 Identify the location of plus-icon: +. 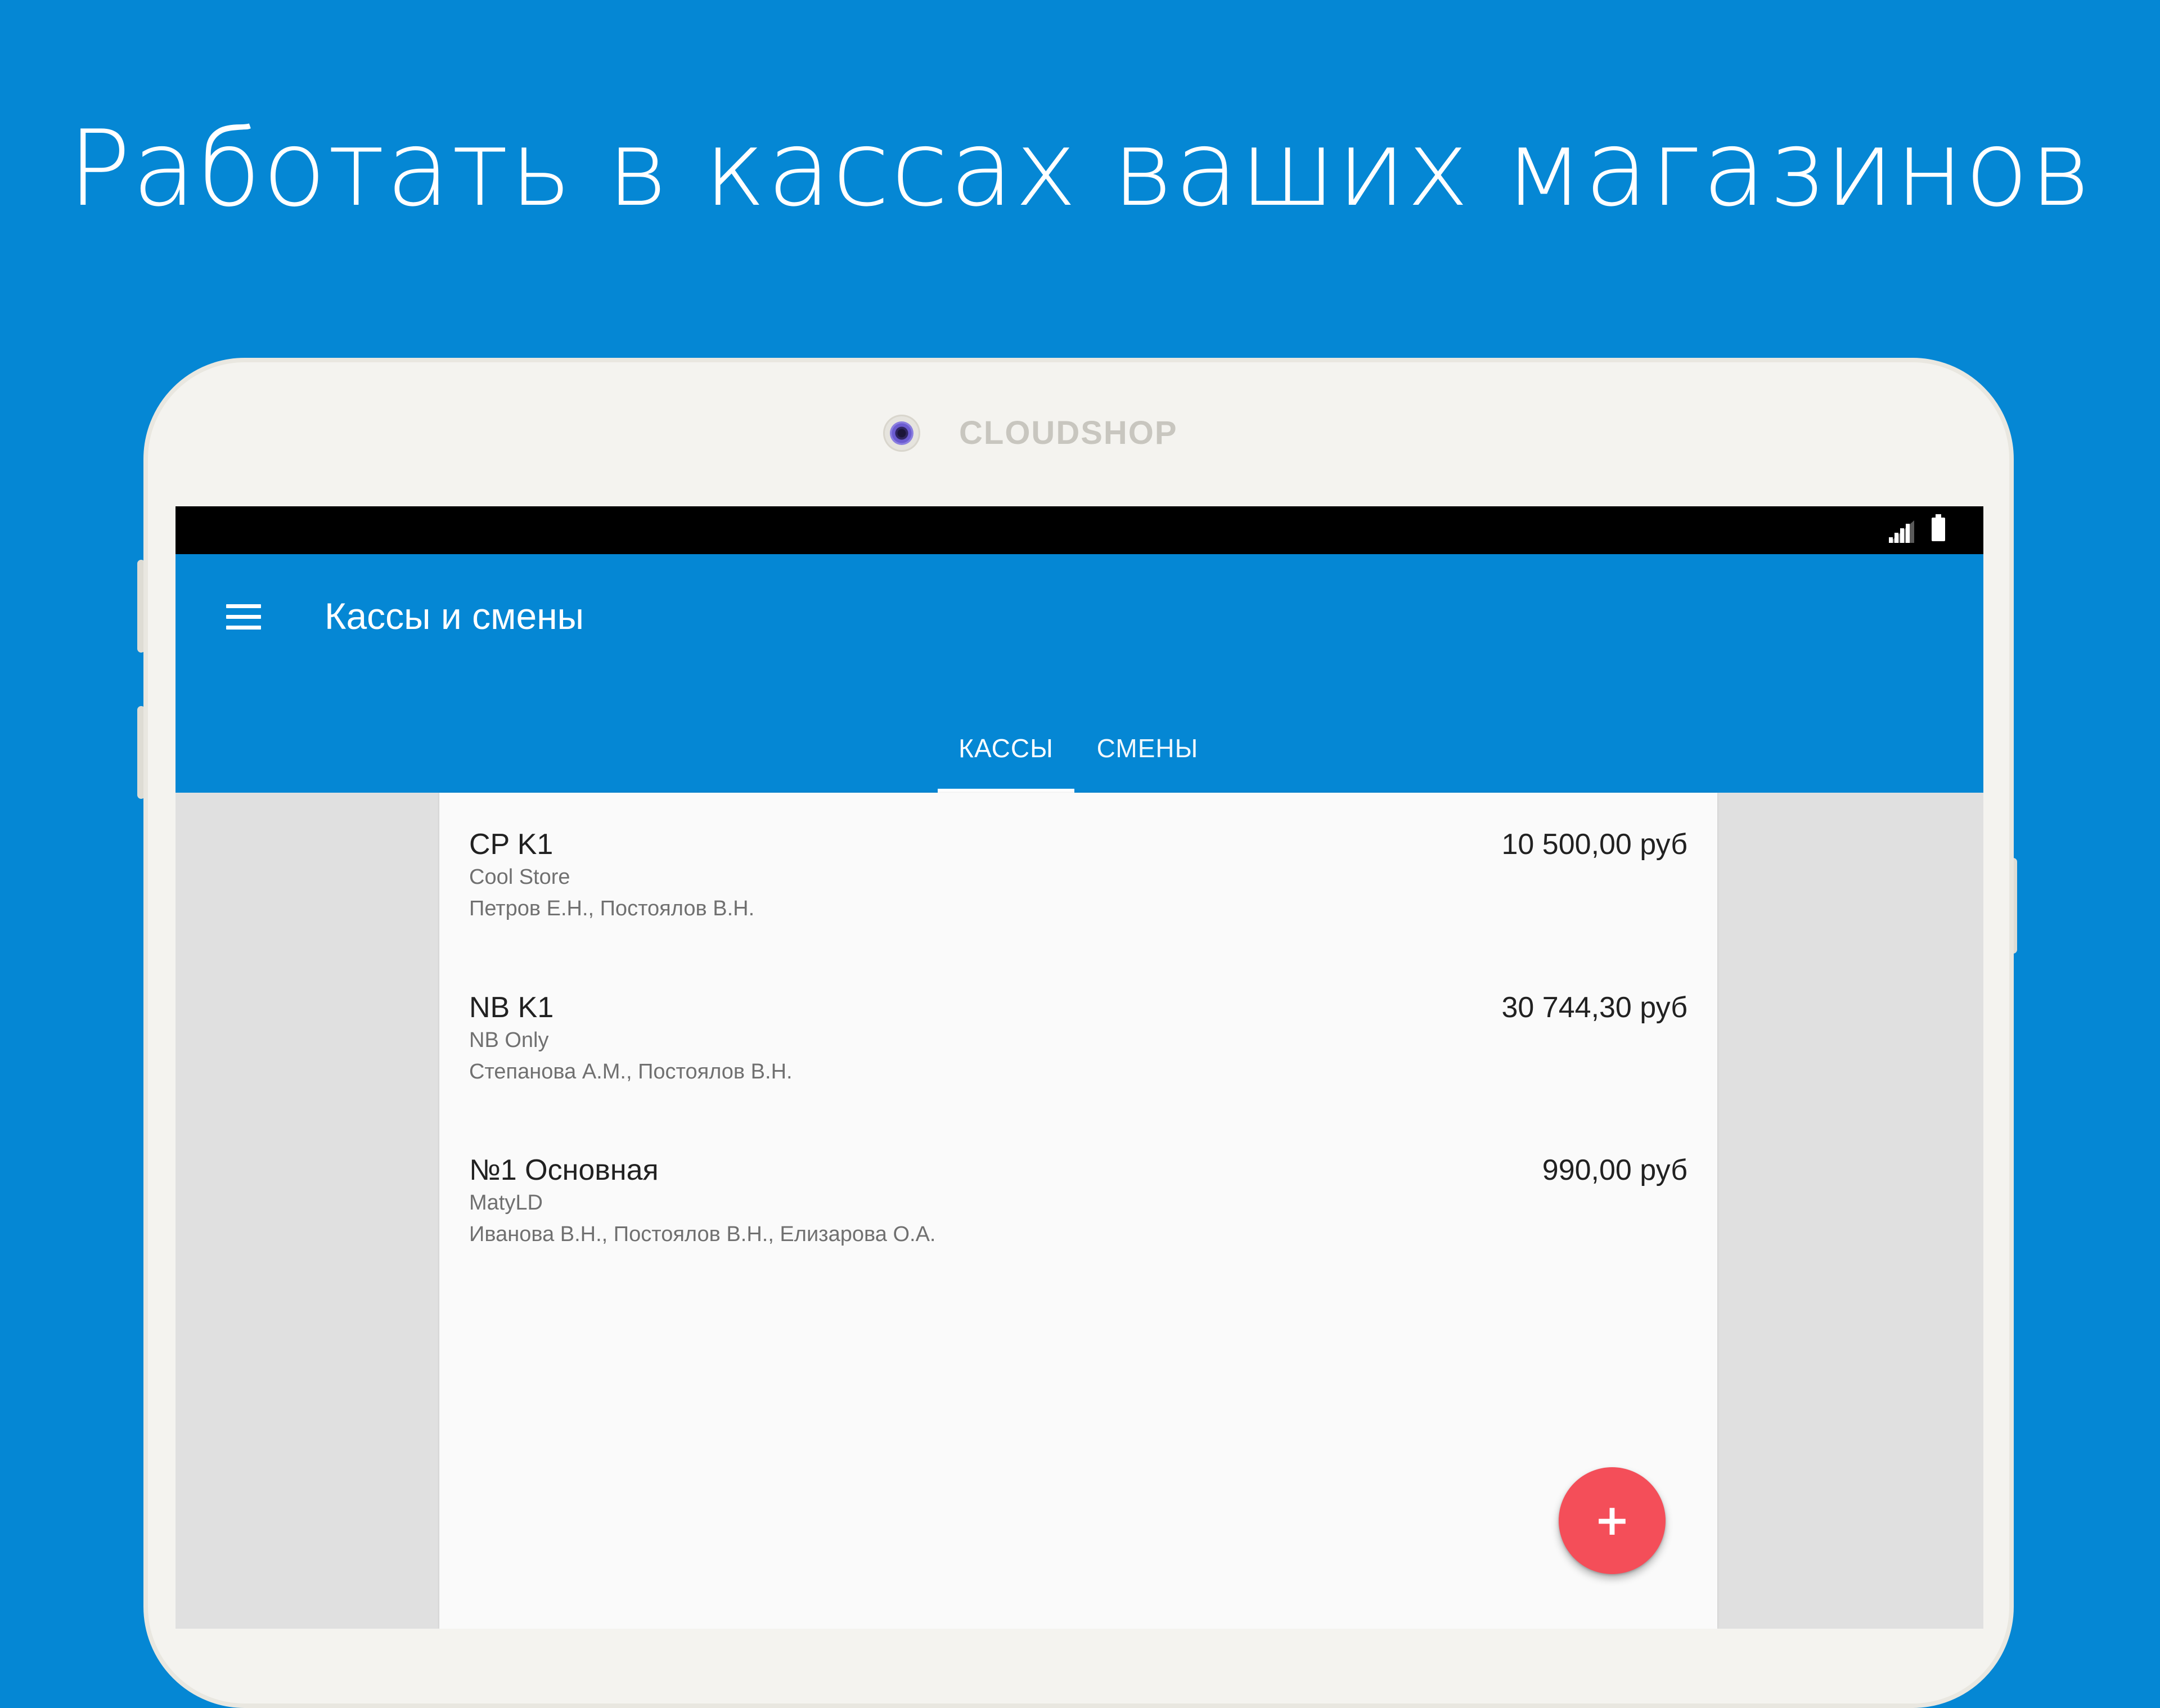
(1612, 1520).